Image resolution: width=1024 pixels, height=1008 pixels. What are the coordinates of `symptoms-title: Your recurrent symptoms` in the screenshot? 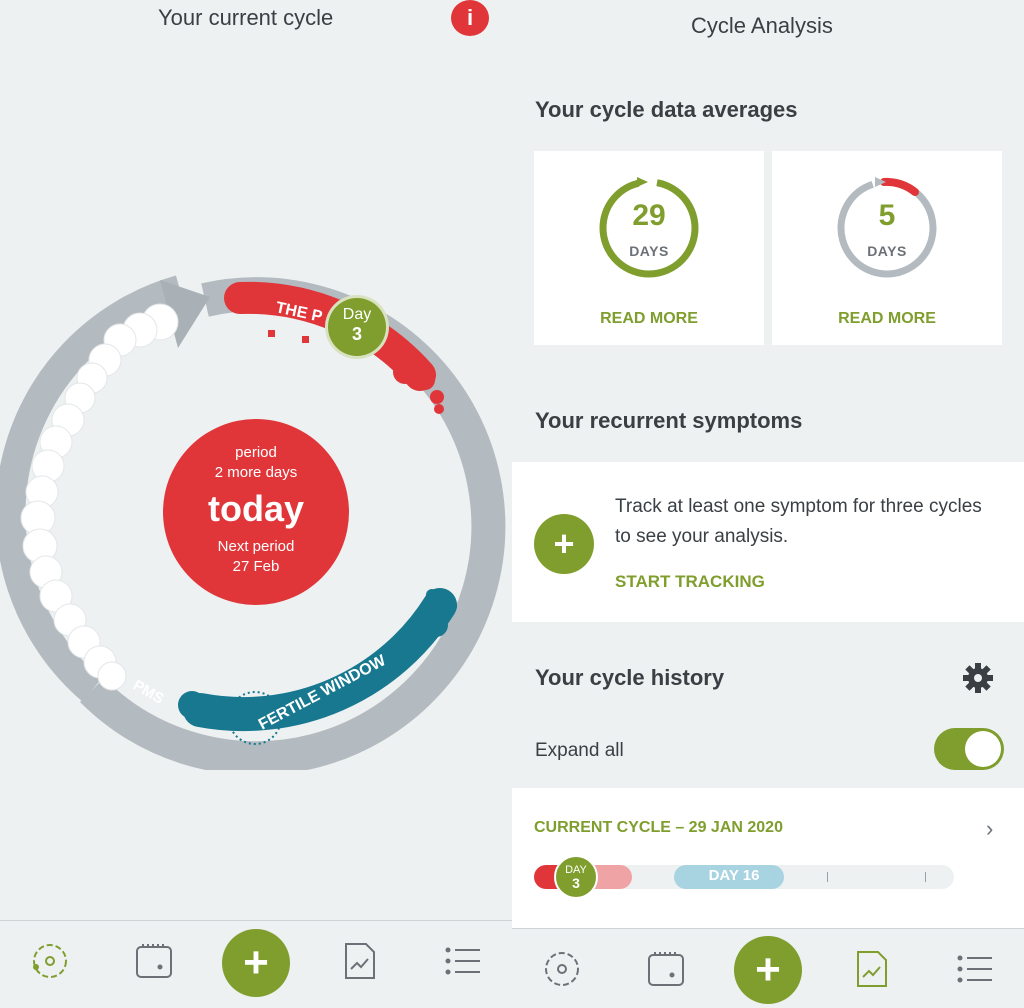 It's located at (669, 420).